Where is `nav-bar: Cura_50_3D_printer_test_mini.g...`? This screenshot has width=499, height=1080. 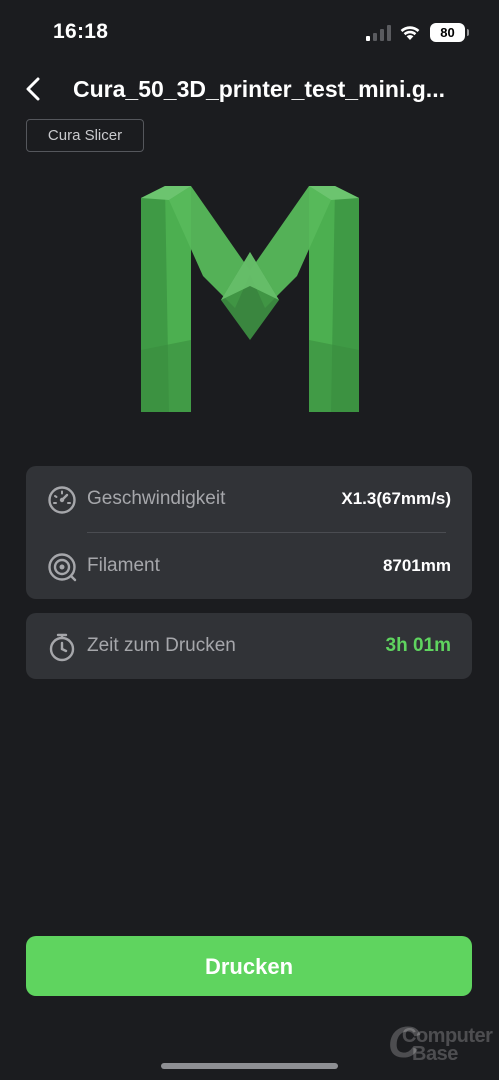
nav-bar: Cura_50_3D_printer_test_mini.g... is located at coordinates (249, 89).